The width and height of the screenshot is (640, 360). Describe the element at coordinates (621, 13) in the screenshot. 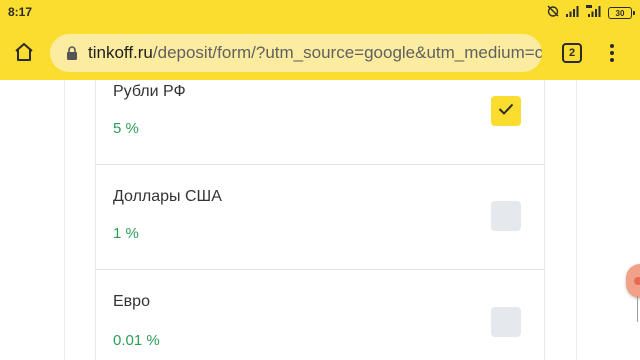

I see `battery-icon: 30` at that location.